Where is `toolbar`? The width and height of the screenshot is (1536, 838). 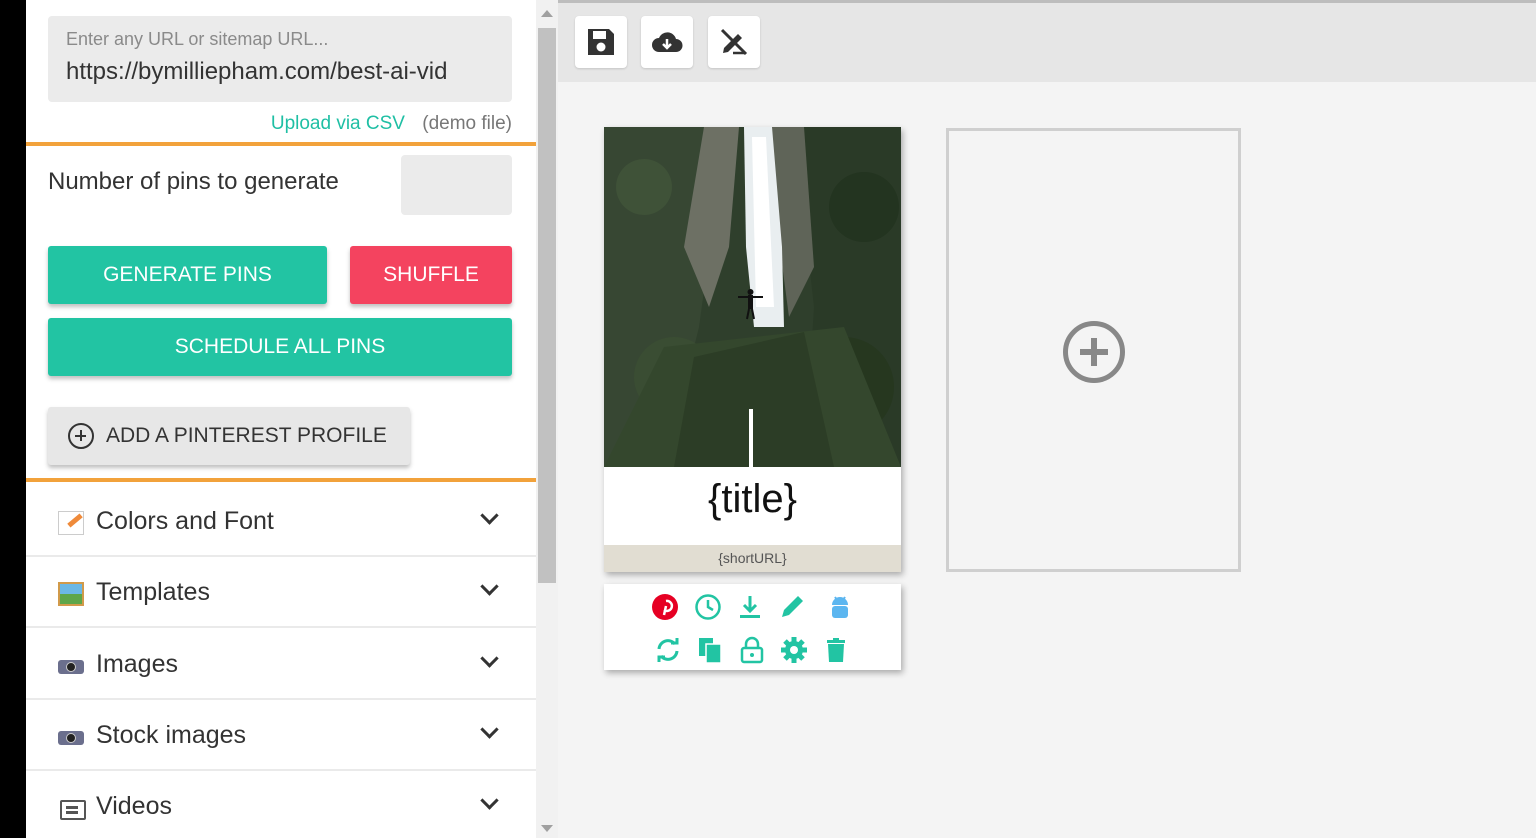 toolbar is located at coordinates (1047, 41).